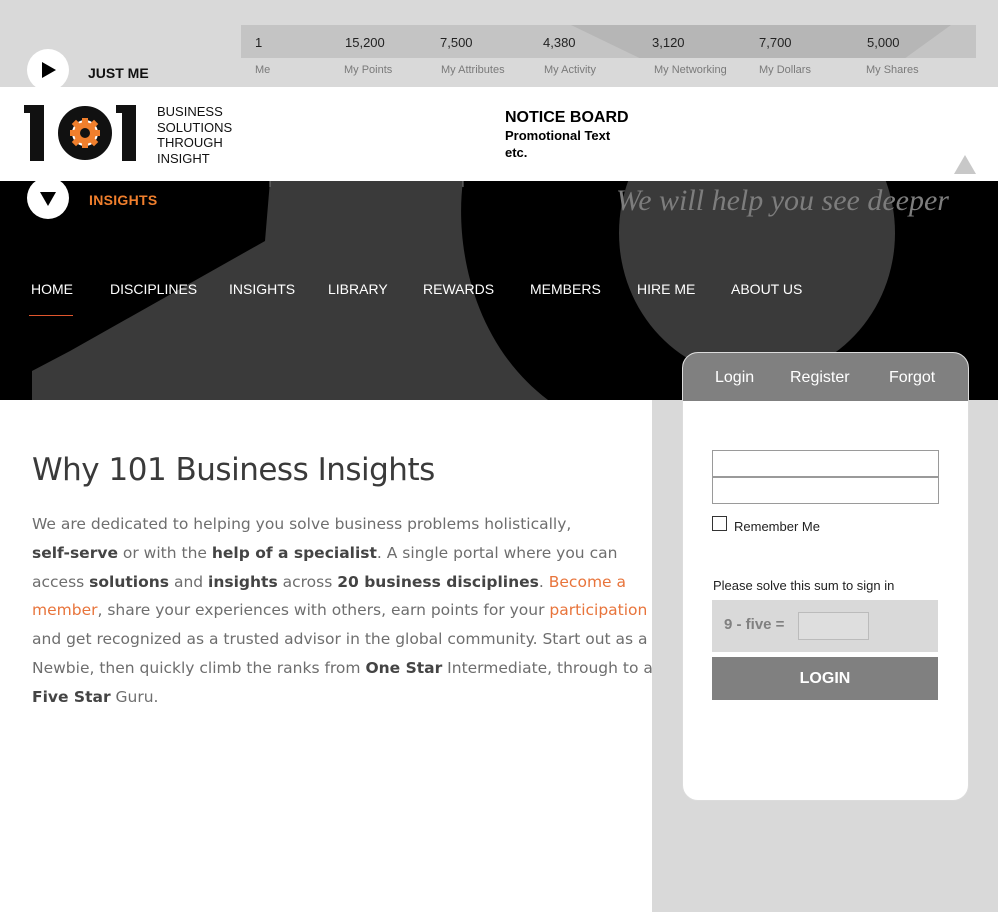 This screenshot has width=998, height=912. I want to click on login-button: LOGIN, so click(825, 678).